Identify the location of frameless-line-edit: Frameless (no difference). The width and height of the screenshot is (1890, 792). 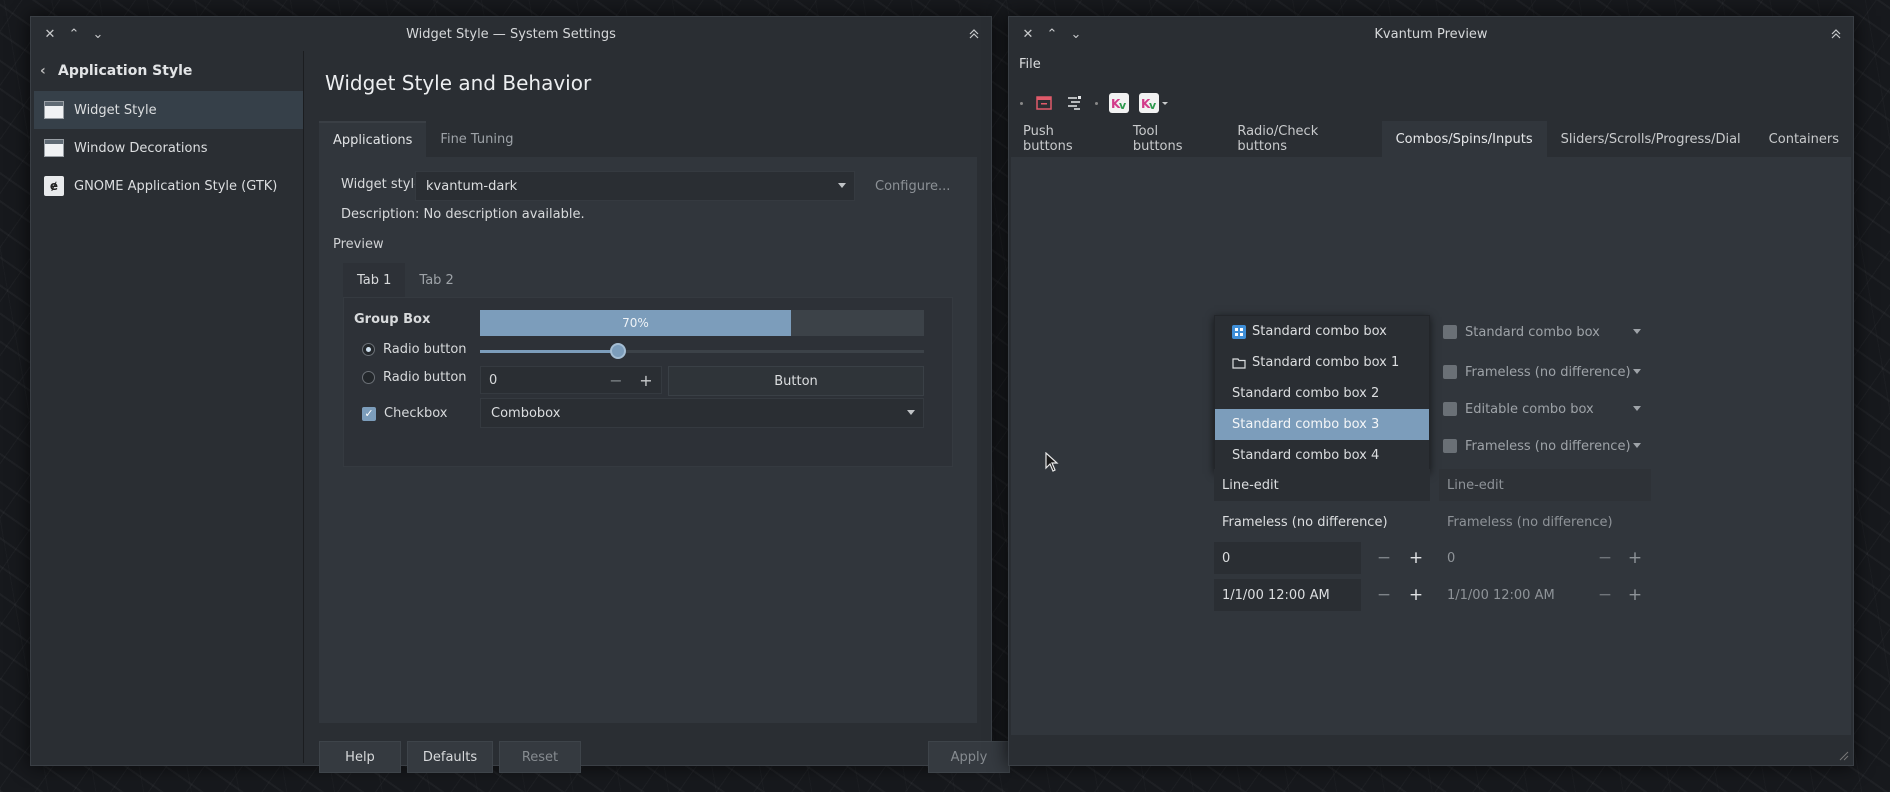
(1322, 522).